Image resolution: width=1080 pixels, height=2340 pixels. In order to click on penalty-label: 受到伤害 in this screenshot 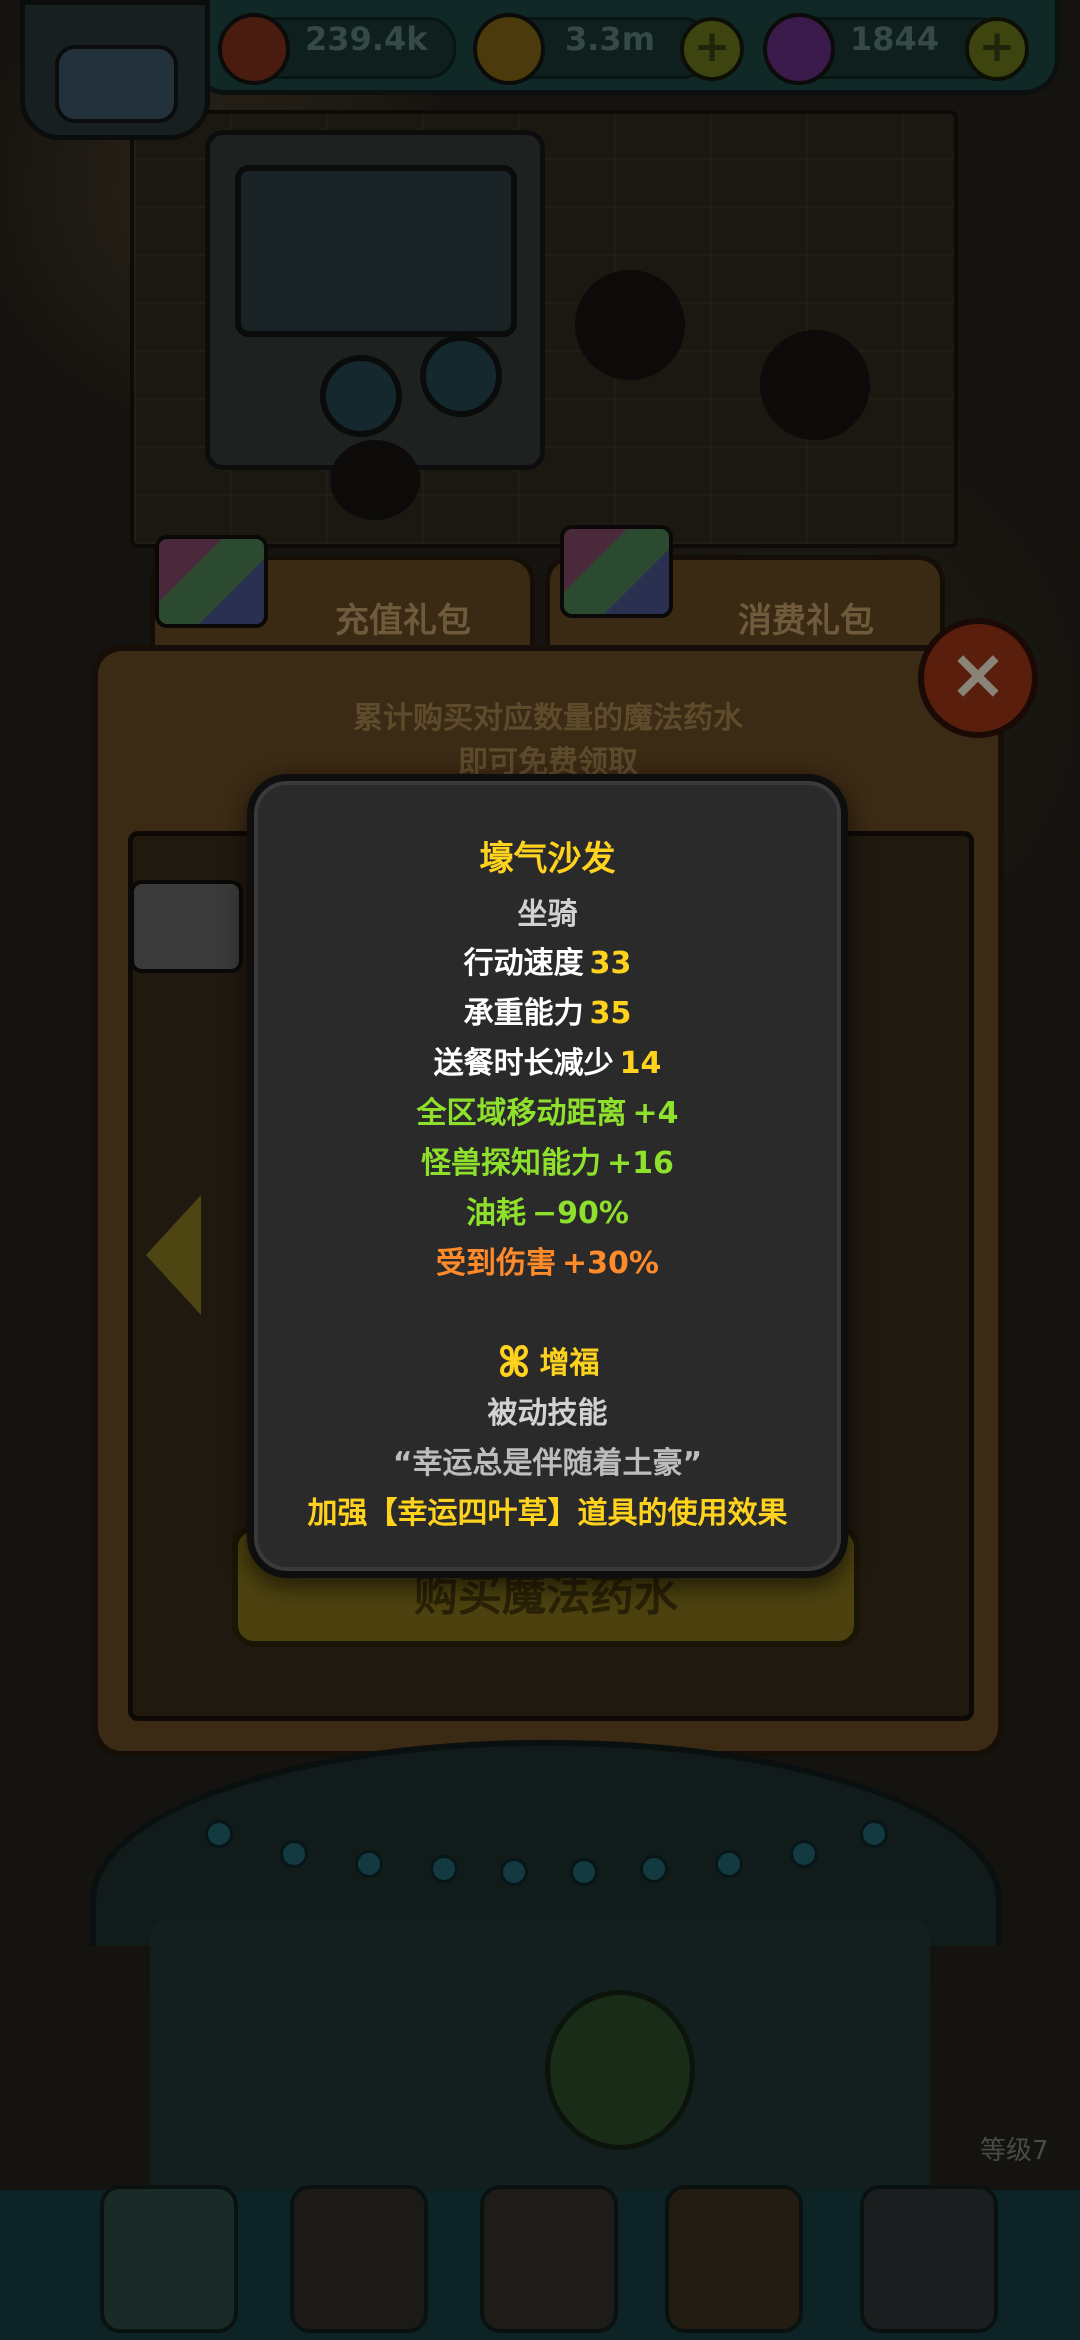, I will do `click(496, 1263)`.